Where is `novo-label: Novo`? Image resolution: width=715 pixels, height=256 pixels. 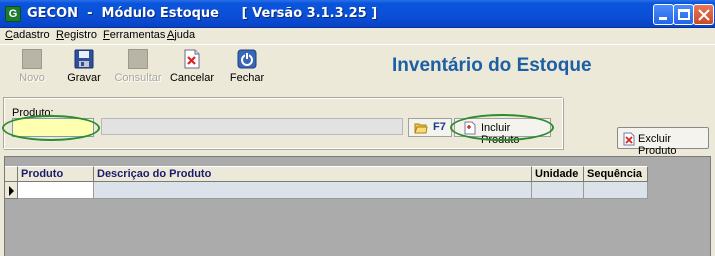 novo-label: Novo is located at coordinates (32, 78).